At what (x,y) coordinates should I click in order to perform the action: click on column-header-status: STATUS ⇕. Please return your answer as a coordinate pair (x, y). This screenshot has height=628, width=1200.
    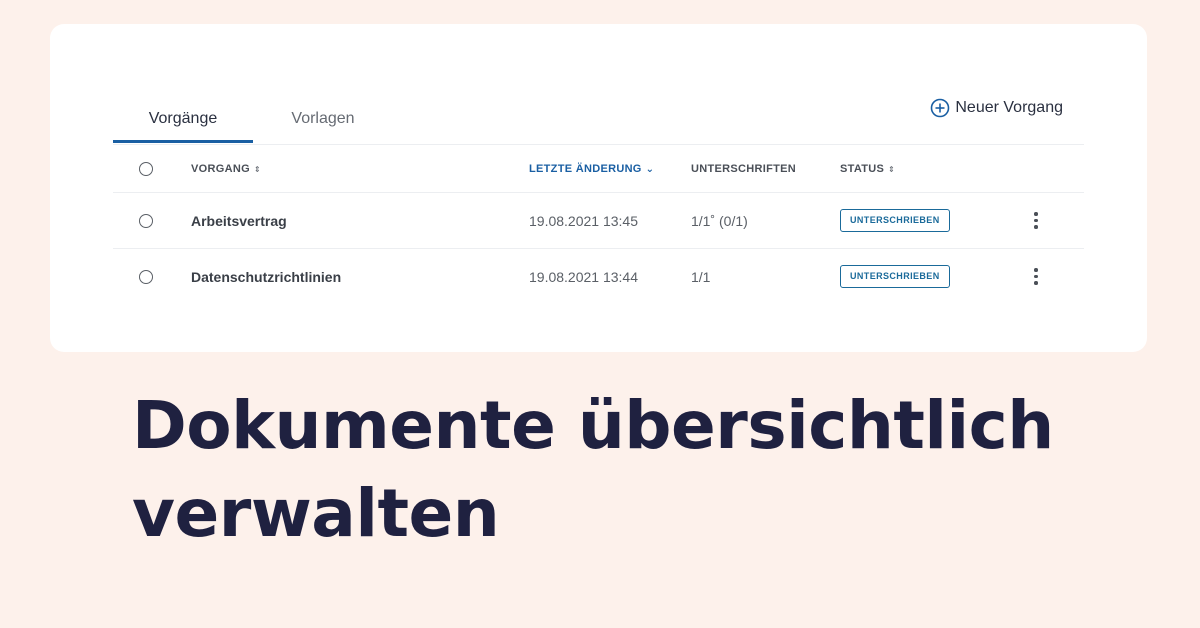
    Looking at the image, I should click on (867, 169).